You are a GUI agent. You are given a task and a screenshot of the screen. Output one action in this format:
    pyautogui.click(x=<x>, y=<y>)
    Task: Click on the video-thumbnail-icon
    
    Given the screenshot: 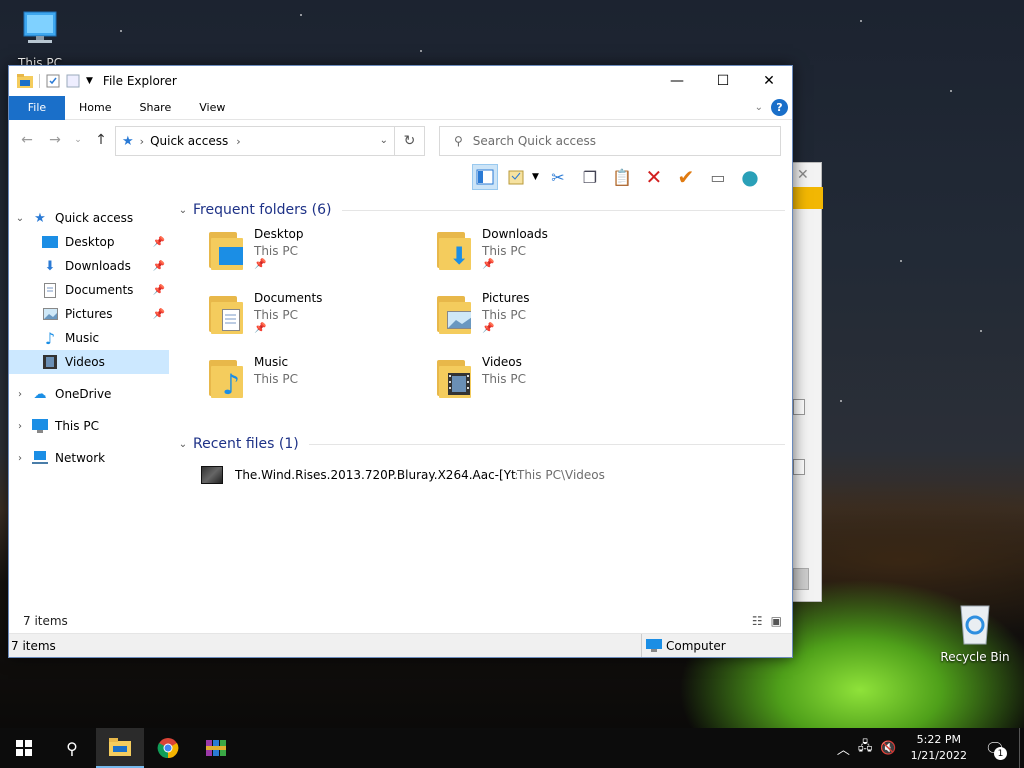 What is the action you would take?
    pyautogui.click(x=212, y=475)
    